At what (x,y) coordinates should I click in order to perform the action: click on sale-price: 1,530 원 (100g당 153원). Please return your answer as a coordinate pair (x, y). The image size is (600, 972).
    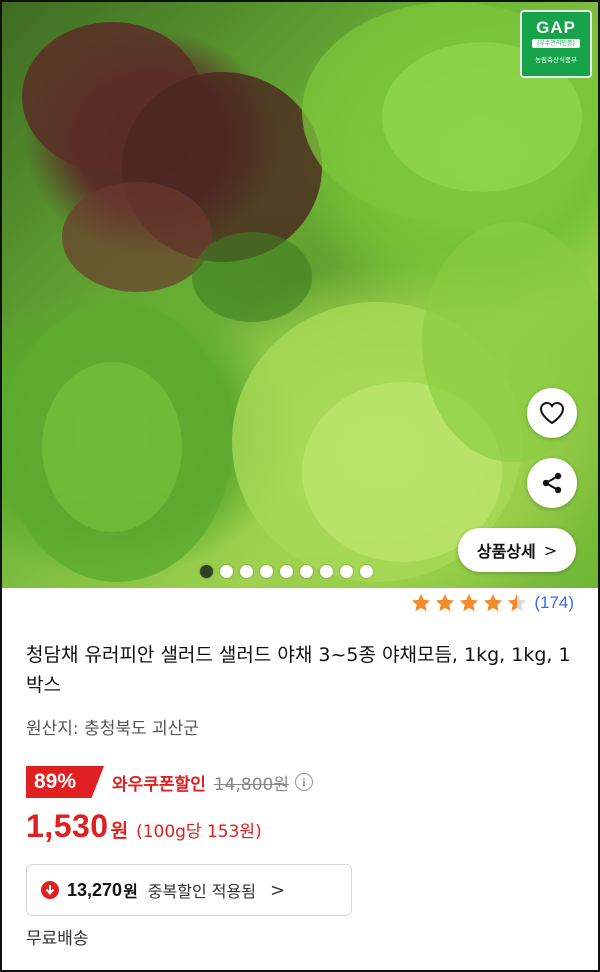
    Looking at the image, I should click on (144, 826).